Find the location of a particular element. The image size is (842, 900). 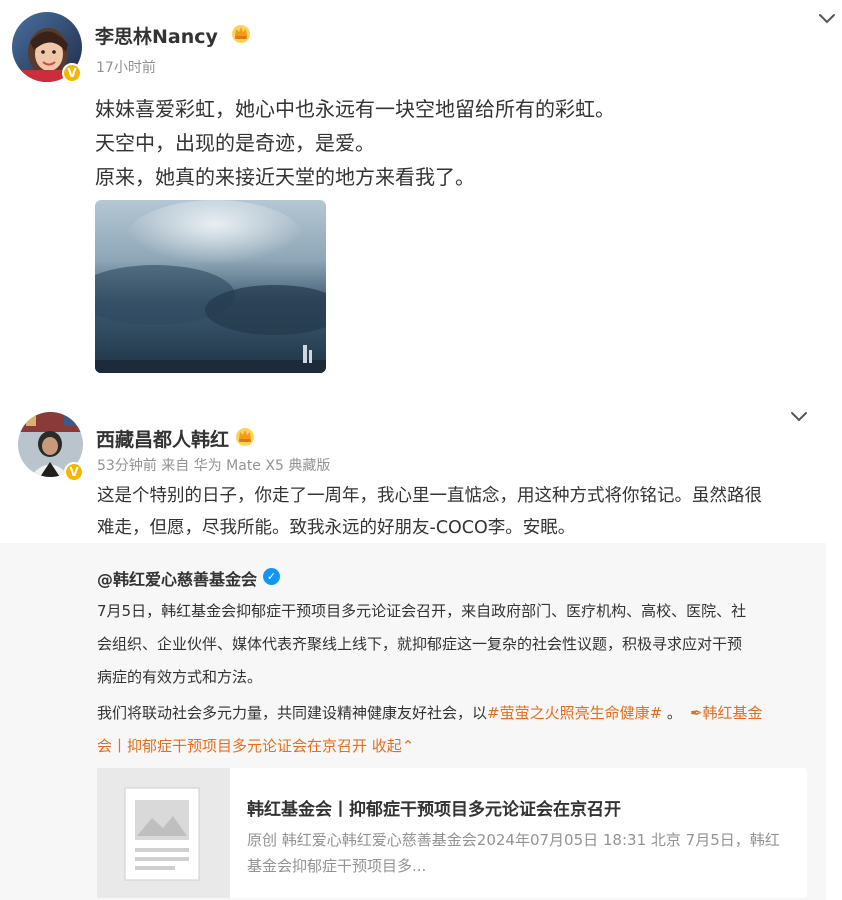

hashtag-link: #萤萤之火照亮生命健康# is located at coordinates (574, 713).